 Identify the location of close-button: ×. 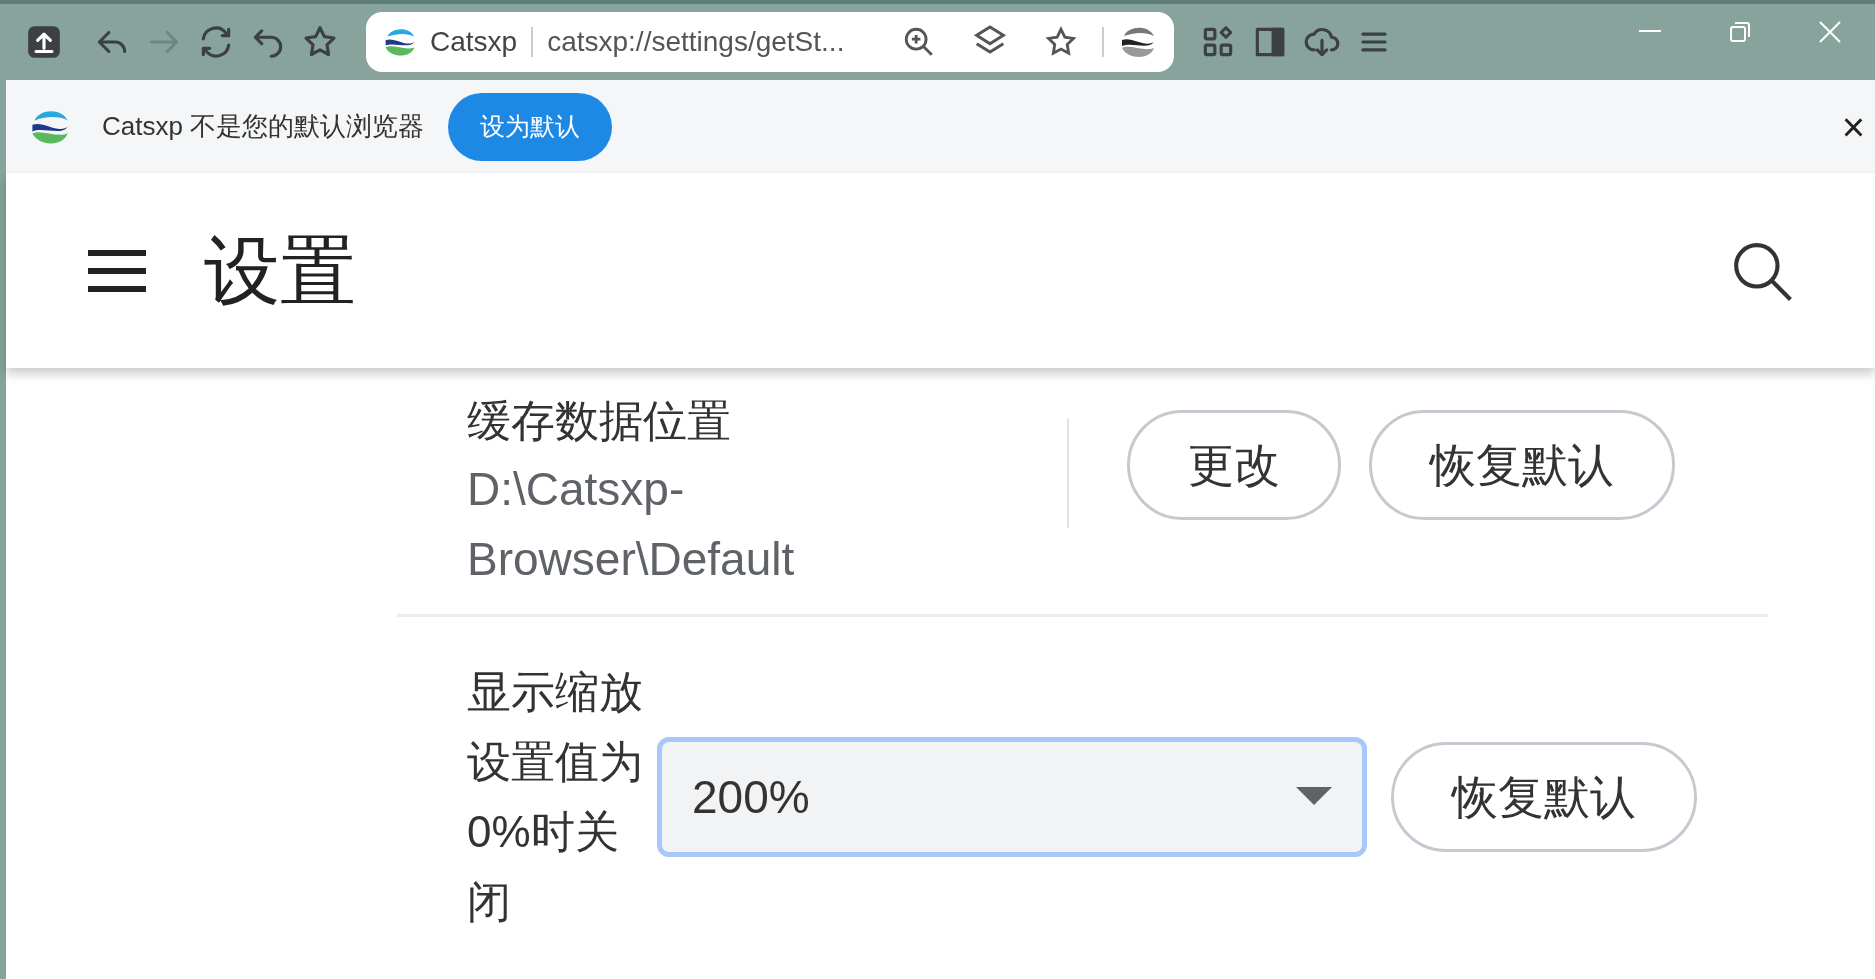
(1853, 126).